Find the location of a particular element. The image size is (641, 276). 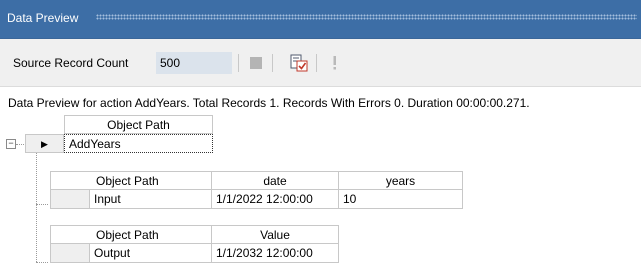

output-row-selector is located at coordinates (70, 253).